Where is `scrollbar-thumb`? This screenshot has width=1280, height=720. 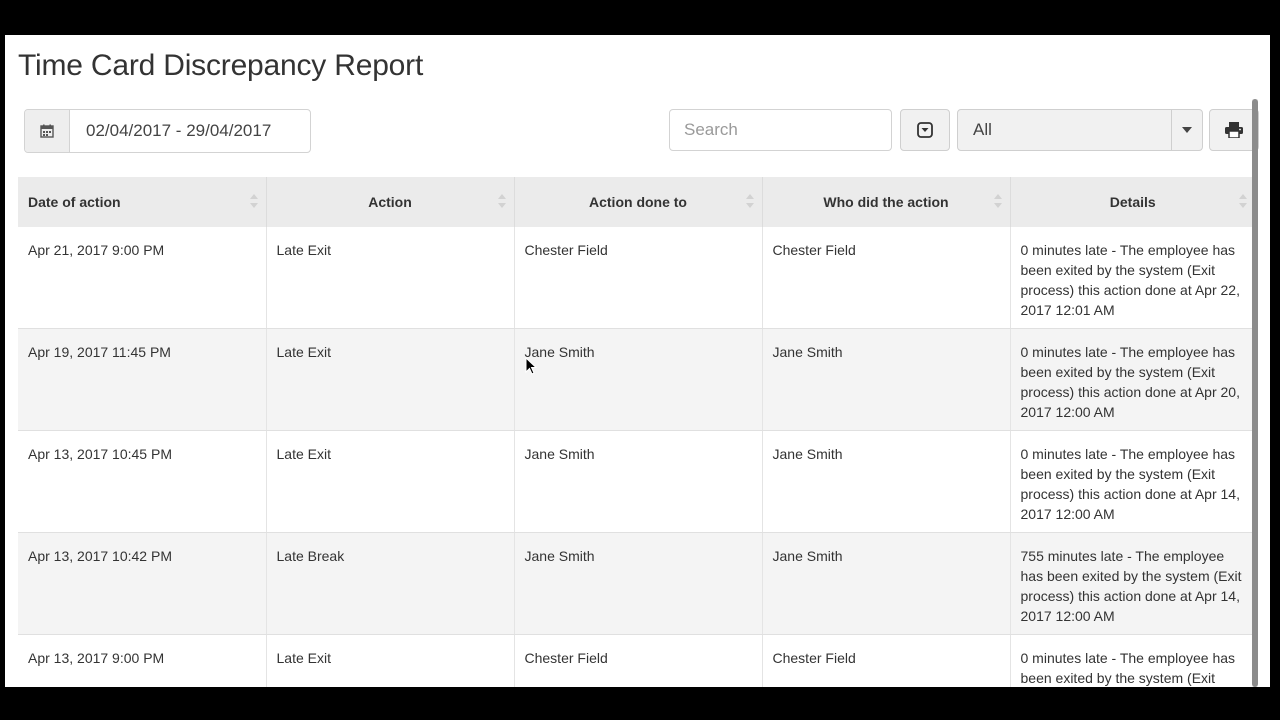
scrollbar-thumb is located at coordinates (1255, 393).